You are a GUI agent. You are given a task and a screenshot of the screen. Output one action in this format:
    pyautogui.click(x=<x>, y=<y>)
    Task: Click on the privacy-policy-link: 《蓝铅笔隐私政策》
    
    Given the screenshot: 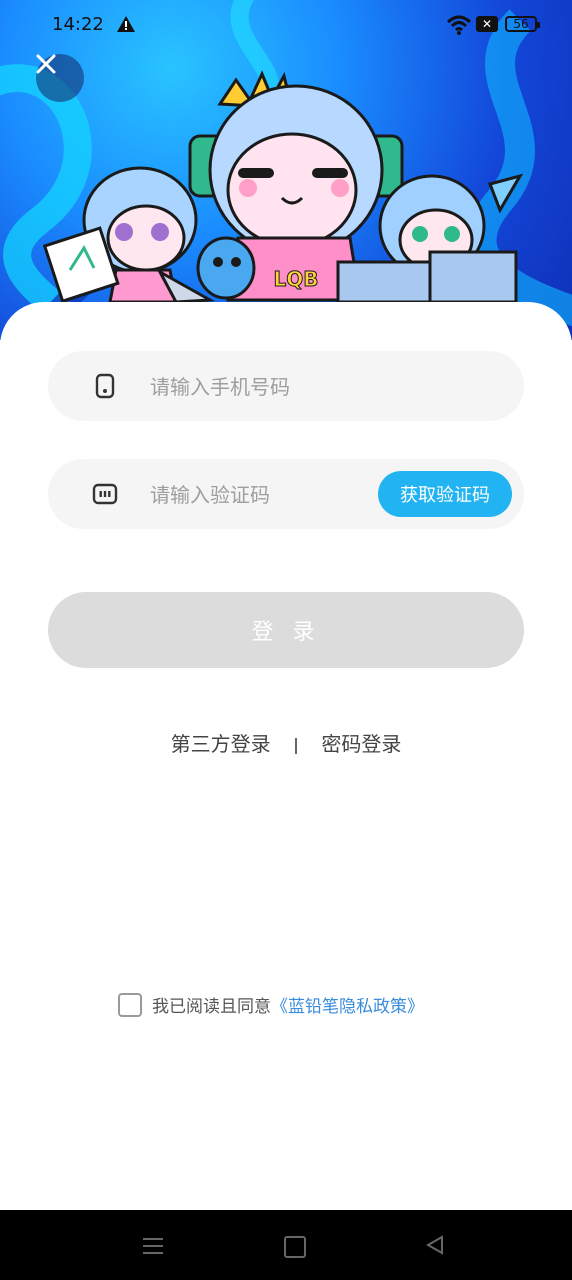 What is the action you would take?
    pyautogui.click(x=347, y=1004)
    